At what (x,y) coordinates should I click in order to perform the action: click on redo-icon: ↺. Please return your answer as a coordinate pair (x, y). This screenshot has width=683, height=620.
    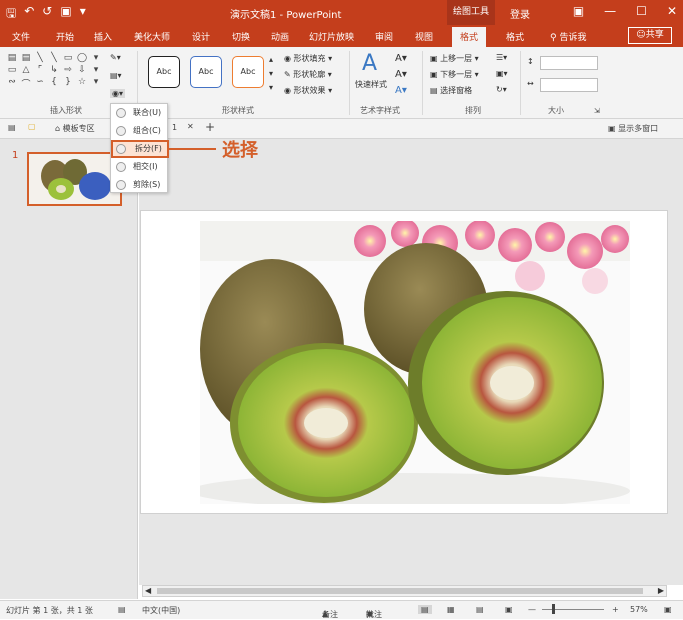
    Looking at the image, I should click on (47, 14).